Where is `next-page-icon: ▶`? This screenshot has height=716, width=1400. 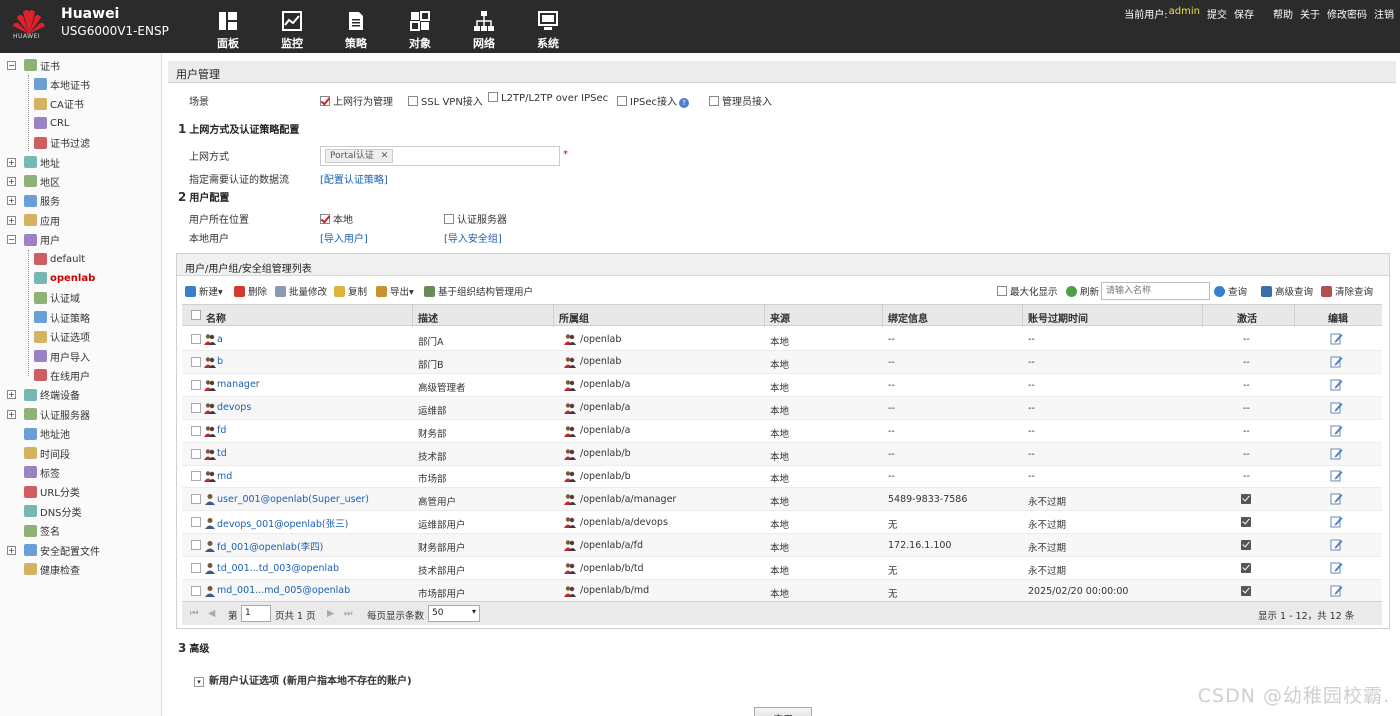
next-page-icon: ▶ is located at coordinates (330, 613).